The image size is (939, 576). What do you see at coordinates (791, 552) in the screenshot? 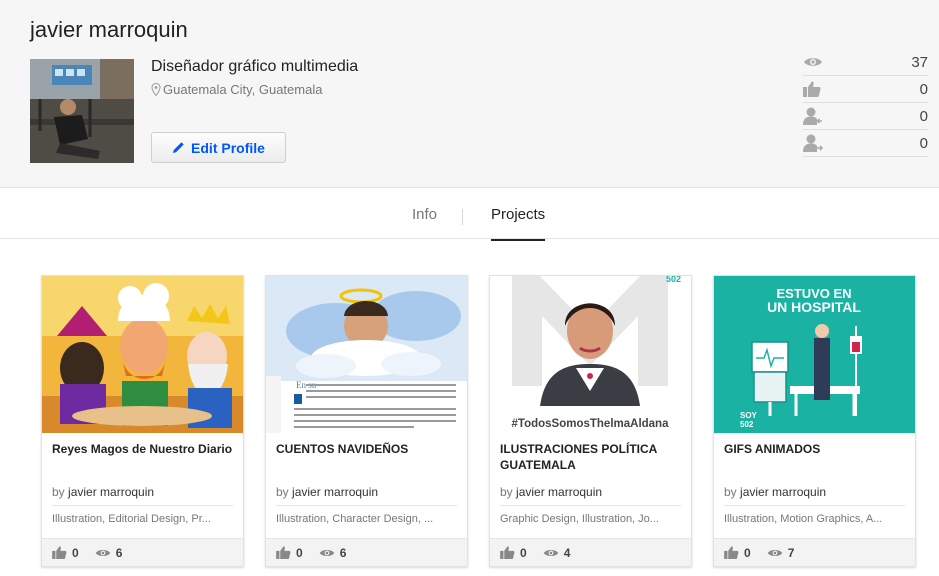
I see `view-count: 7` at bounding box center [791, 552].